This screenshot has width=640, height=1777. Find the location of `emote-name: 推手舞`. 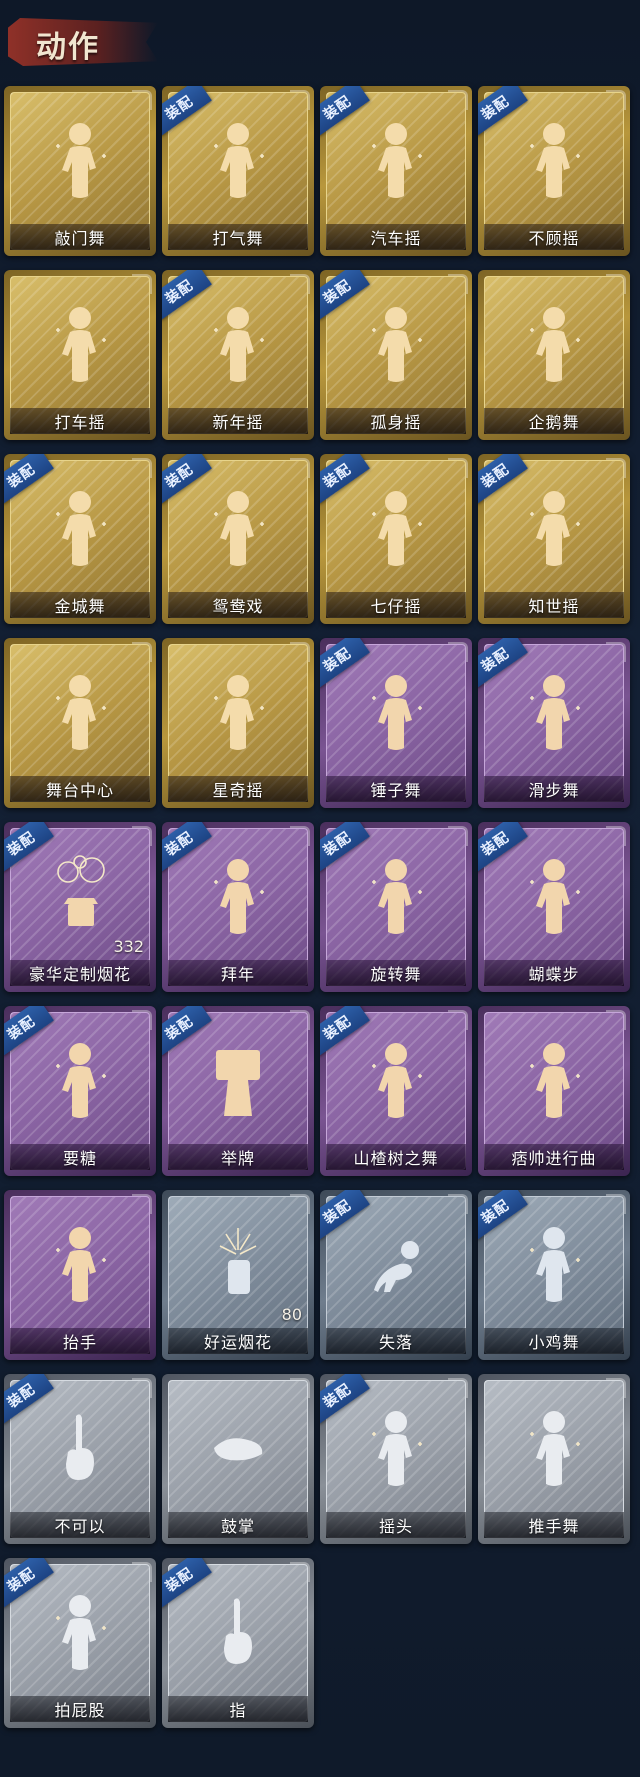

emote-name: 推手舞 is located at coordinates (554, 1526).